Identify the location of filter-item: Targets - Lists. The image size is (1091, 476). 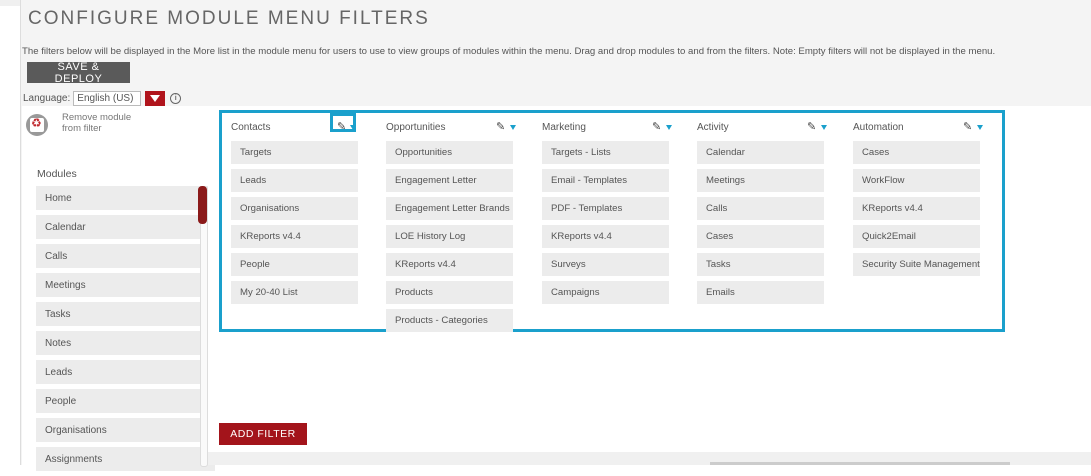
(605, 152).